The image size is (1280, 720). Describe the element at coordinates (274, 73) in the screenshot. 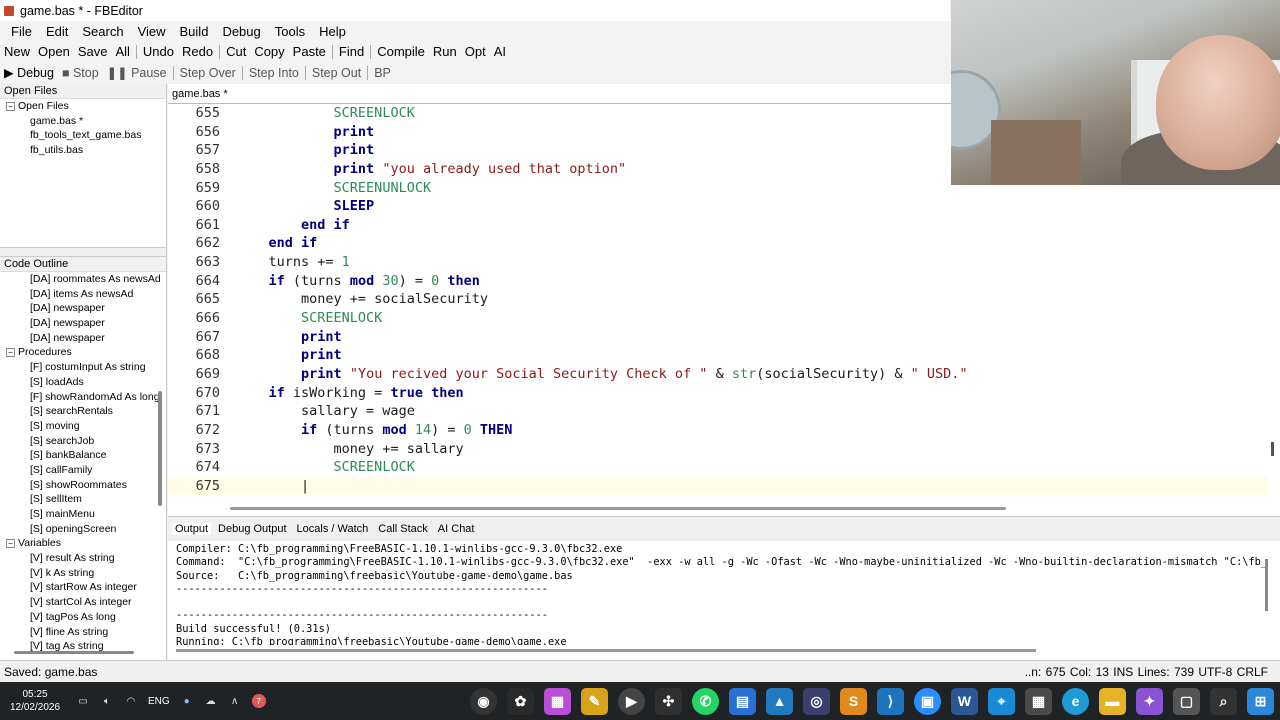

I see `step-into-button: Step Into` at that location.